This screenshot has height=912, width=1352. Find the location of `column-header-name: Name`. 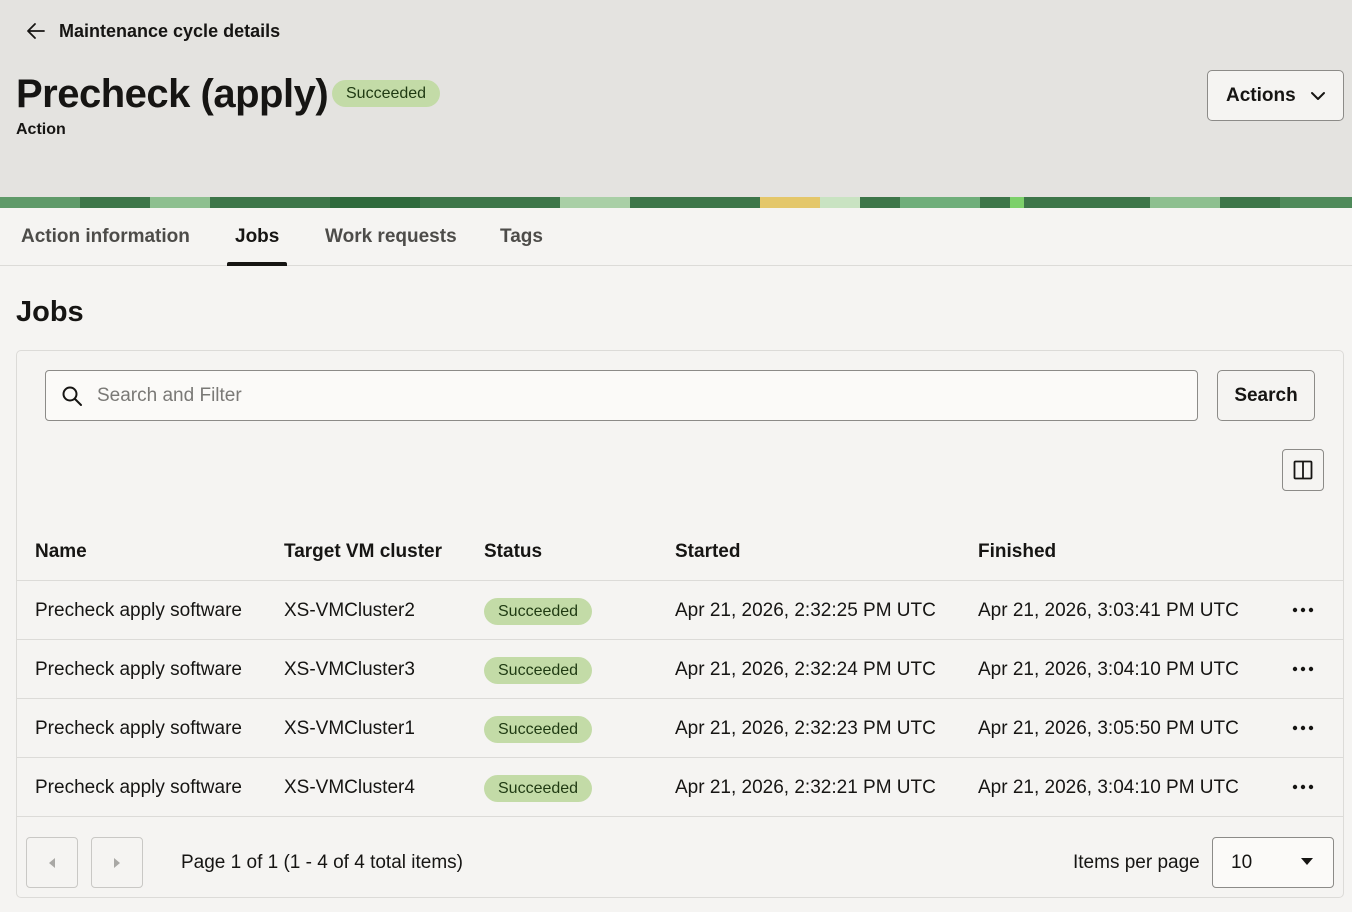

column-header-name: Name is located at coordinates (61, 552).